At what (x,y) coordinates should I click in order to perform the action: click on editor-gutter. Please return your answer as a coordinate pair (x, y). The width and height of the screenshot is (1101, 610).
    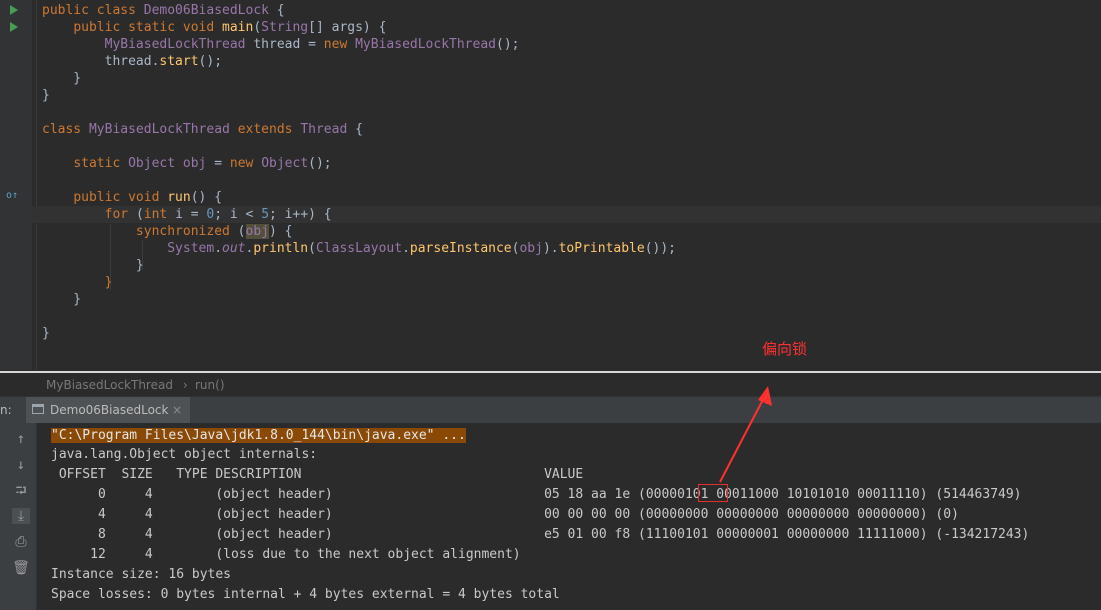
    Looking at the image, I should click on (16, 185).